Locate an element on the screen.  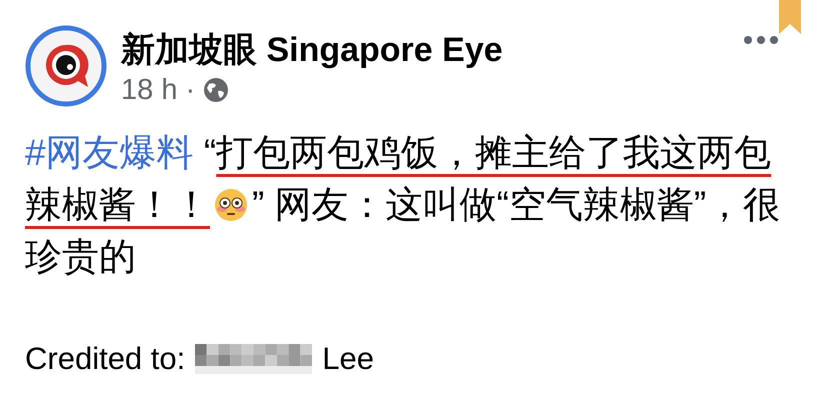
post-time: 18 h is located at coordinates (149, 90).